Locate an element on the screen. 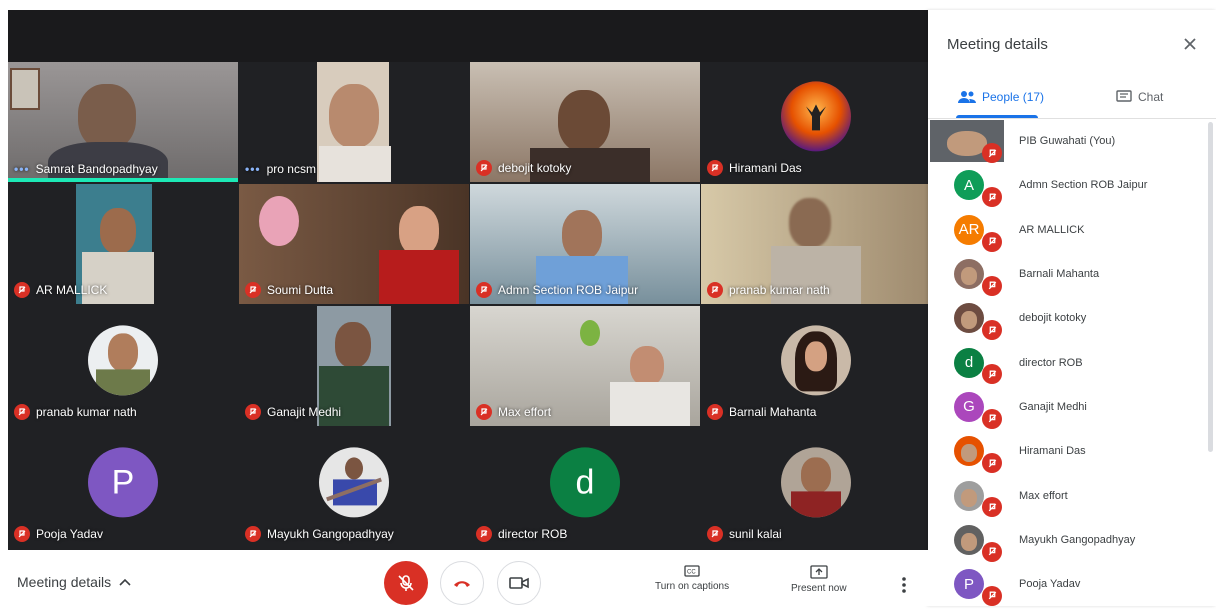  participant-item: PIB Guwahati (You) is located at coordinates (1068, 141).